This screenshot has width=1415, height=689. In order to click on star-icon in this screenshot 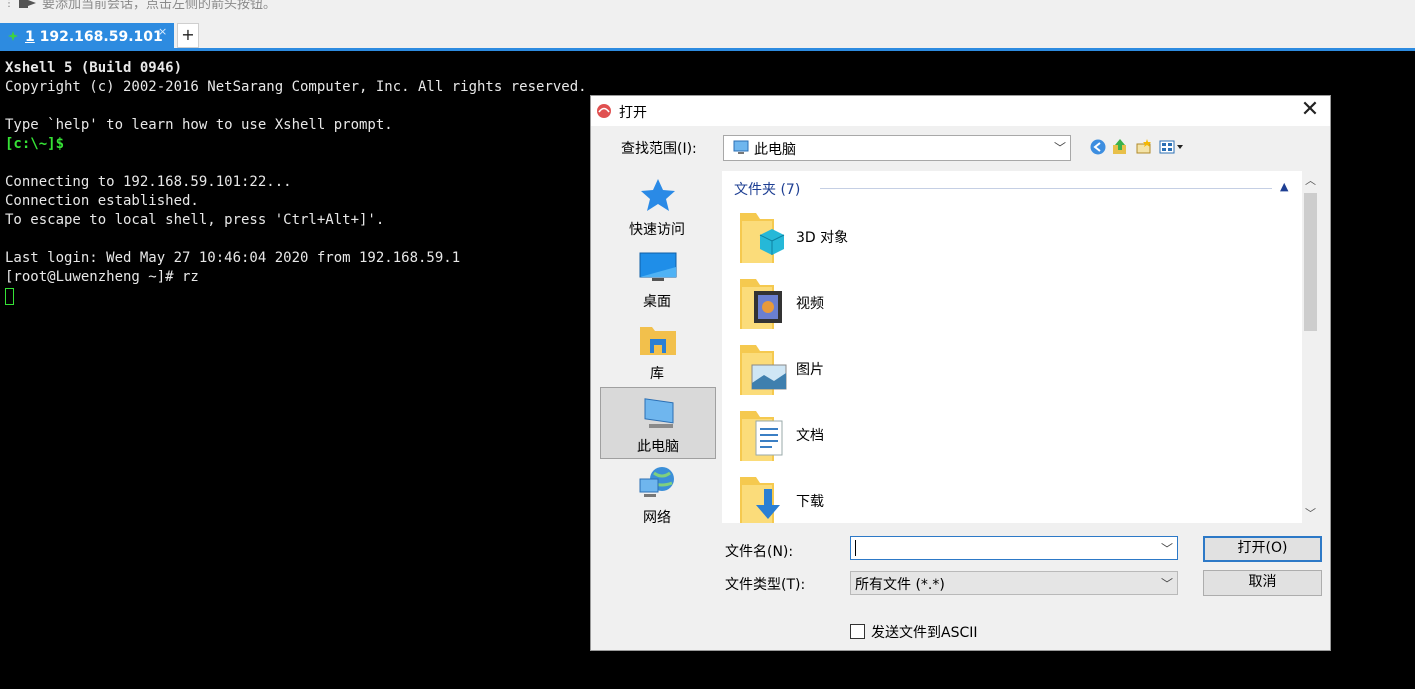, I will do `click(658, 195)`.